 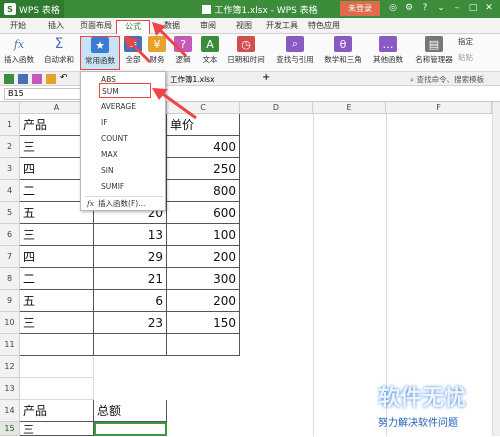 I want to click on menu-item-sum: SUM, so click(x=125, y=90).